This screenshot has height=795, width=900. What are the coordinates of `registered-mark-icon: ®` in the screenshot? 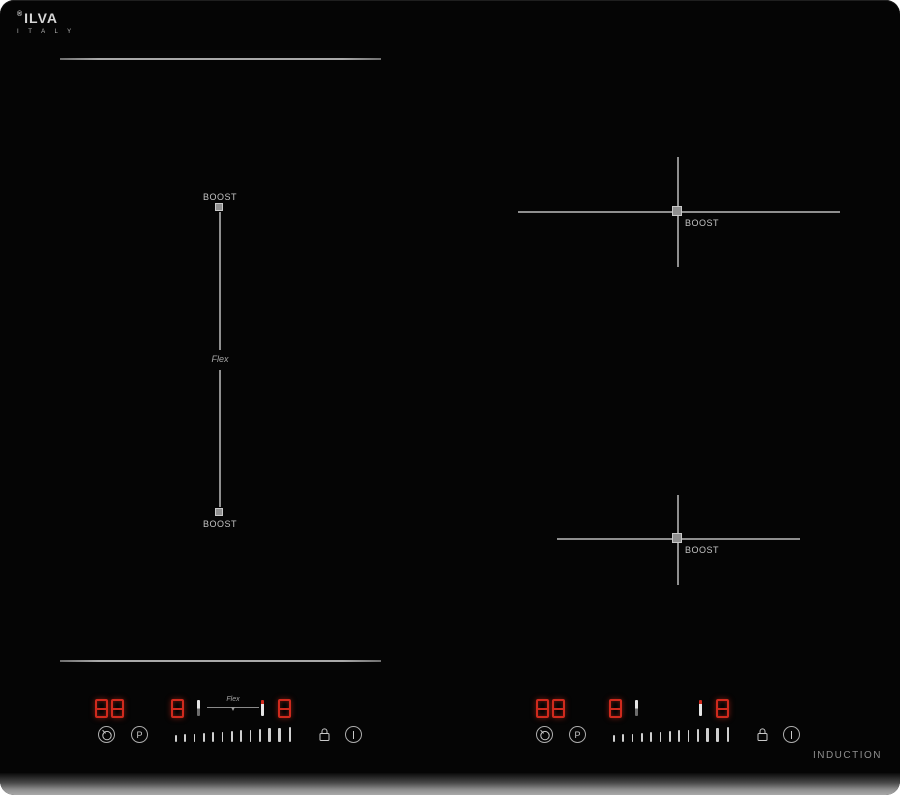 It's located at (20, 14).